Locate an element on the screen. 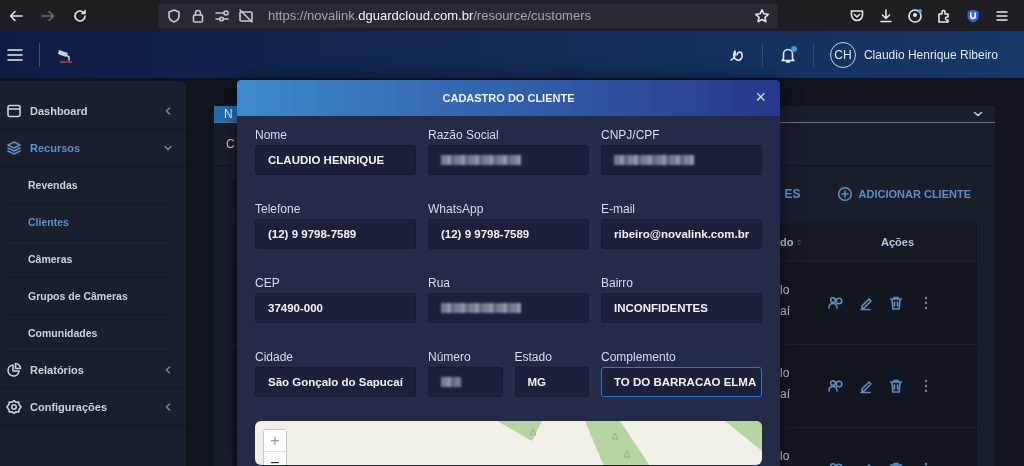 The height and width of the screenshot is (466, 1024). user-name: Claudio Henrique Ribeiro is located at coordinates (930, 54).